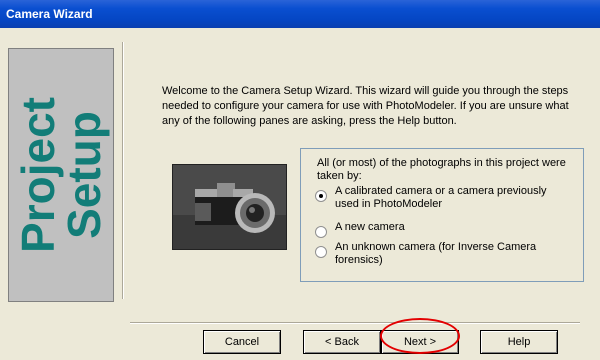  I want to click on banner-line-2: Setup, so click(84, 175).